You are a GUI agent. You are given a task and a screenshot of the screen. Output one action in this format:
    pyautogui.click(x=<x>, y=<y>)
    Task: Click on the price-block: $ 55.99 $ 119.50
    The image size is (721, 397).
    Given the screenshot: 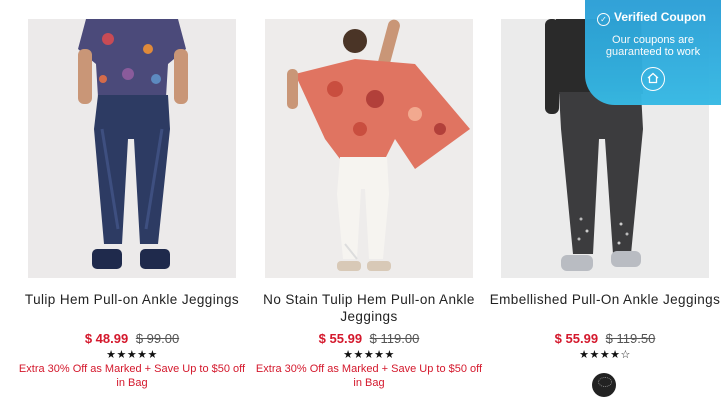 What is the action you would take?
    pyautogui.click(x=605, y=339)
    